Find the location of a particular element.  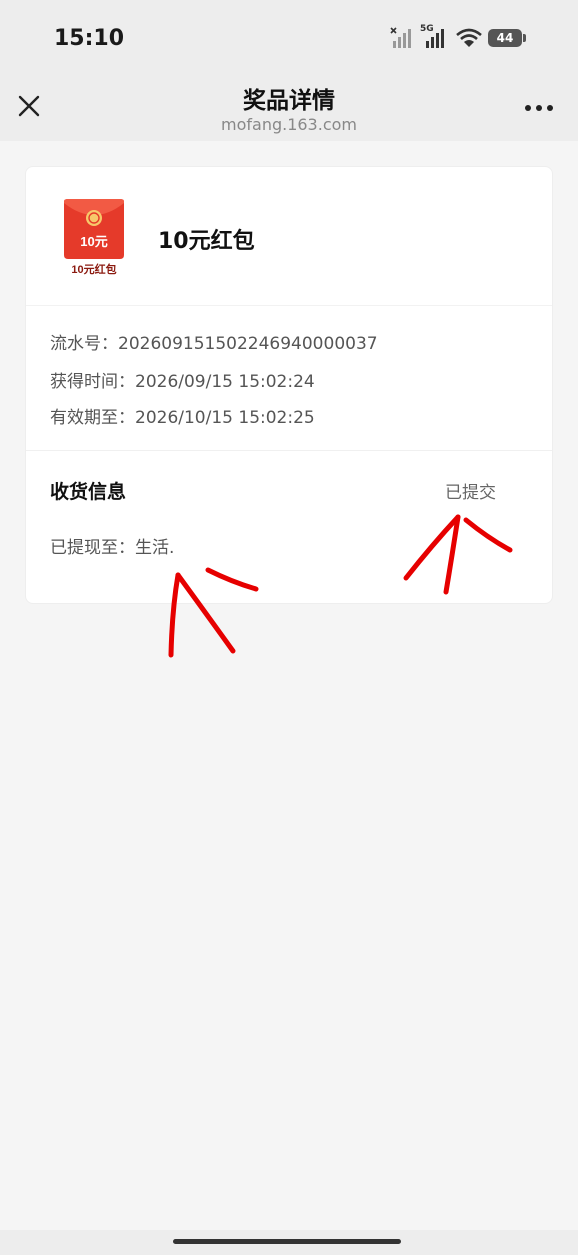

serial-number: 流水号：202609151502246940000037 is located at coordinates (214, 344).